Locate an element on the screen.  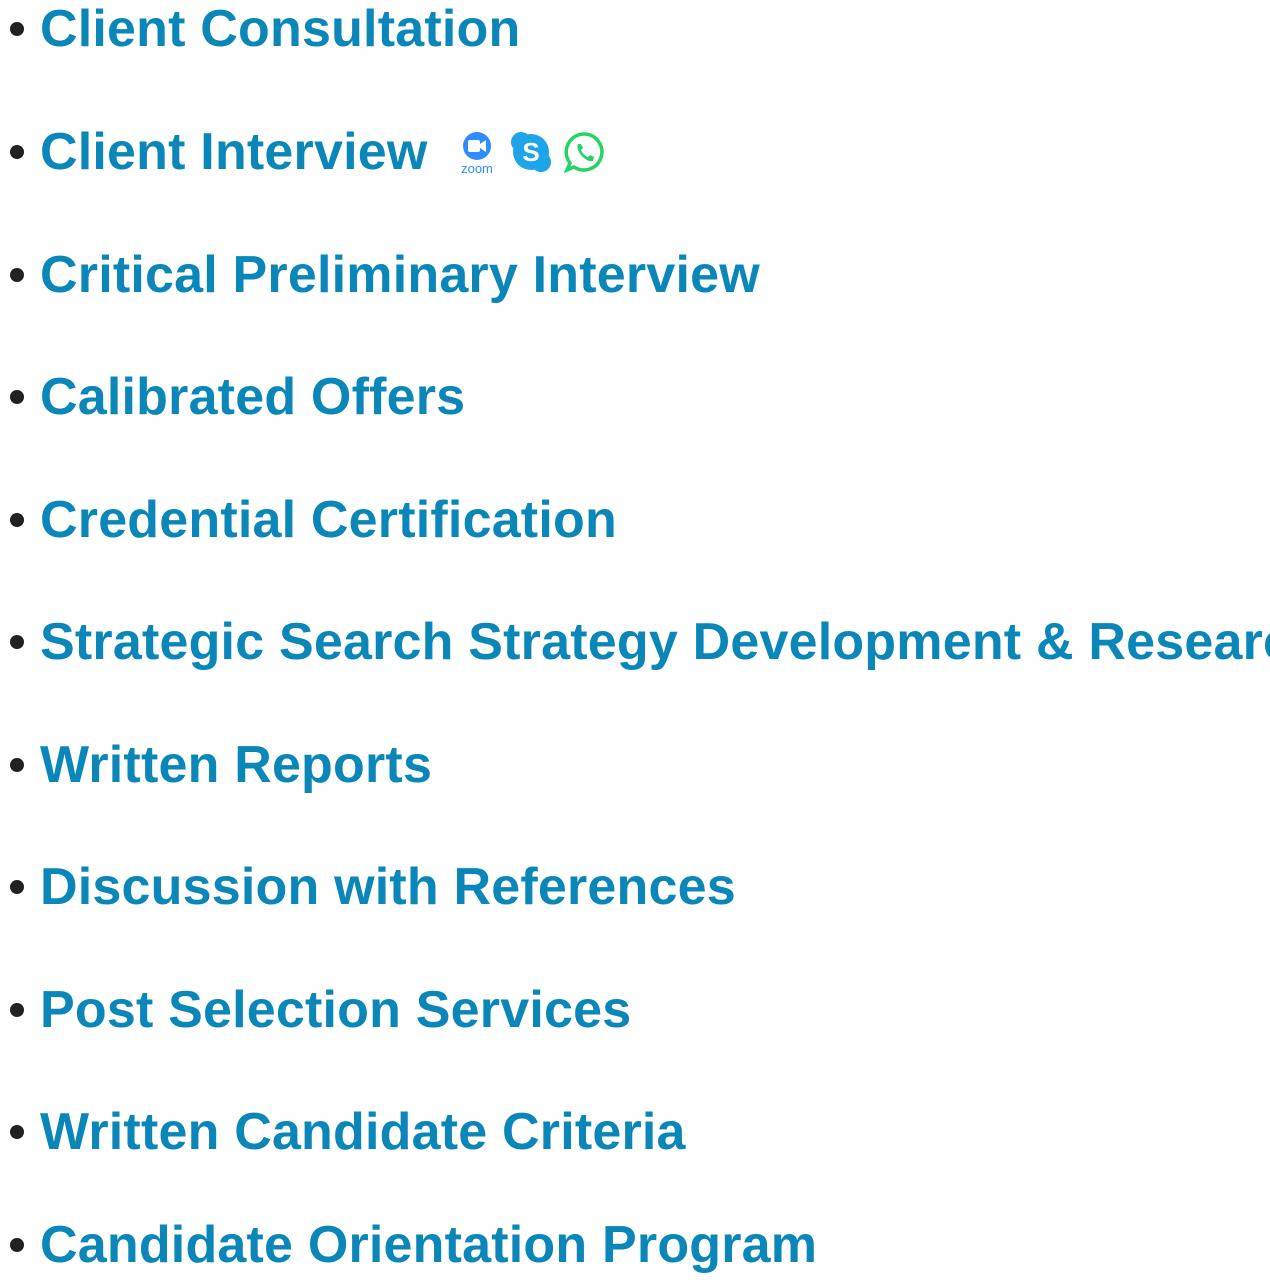
list-item: Post Selection Services is located at coordinates (315, 1010).